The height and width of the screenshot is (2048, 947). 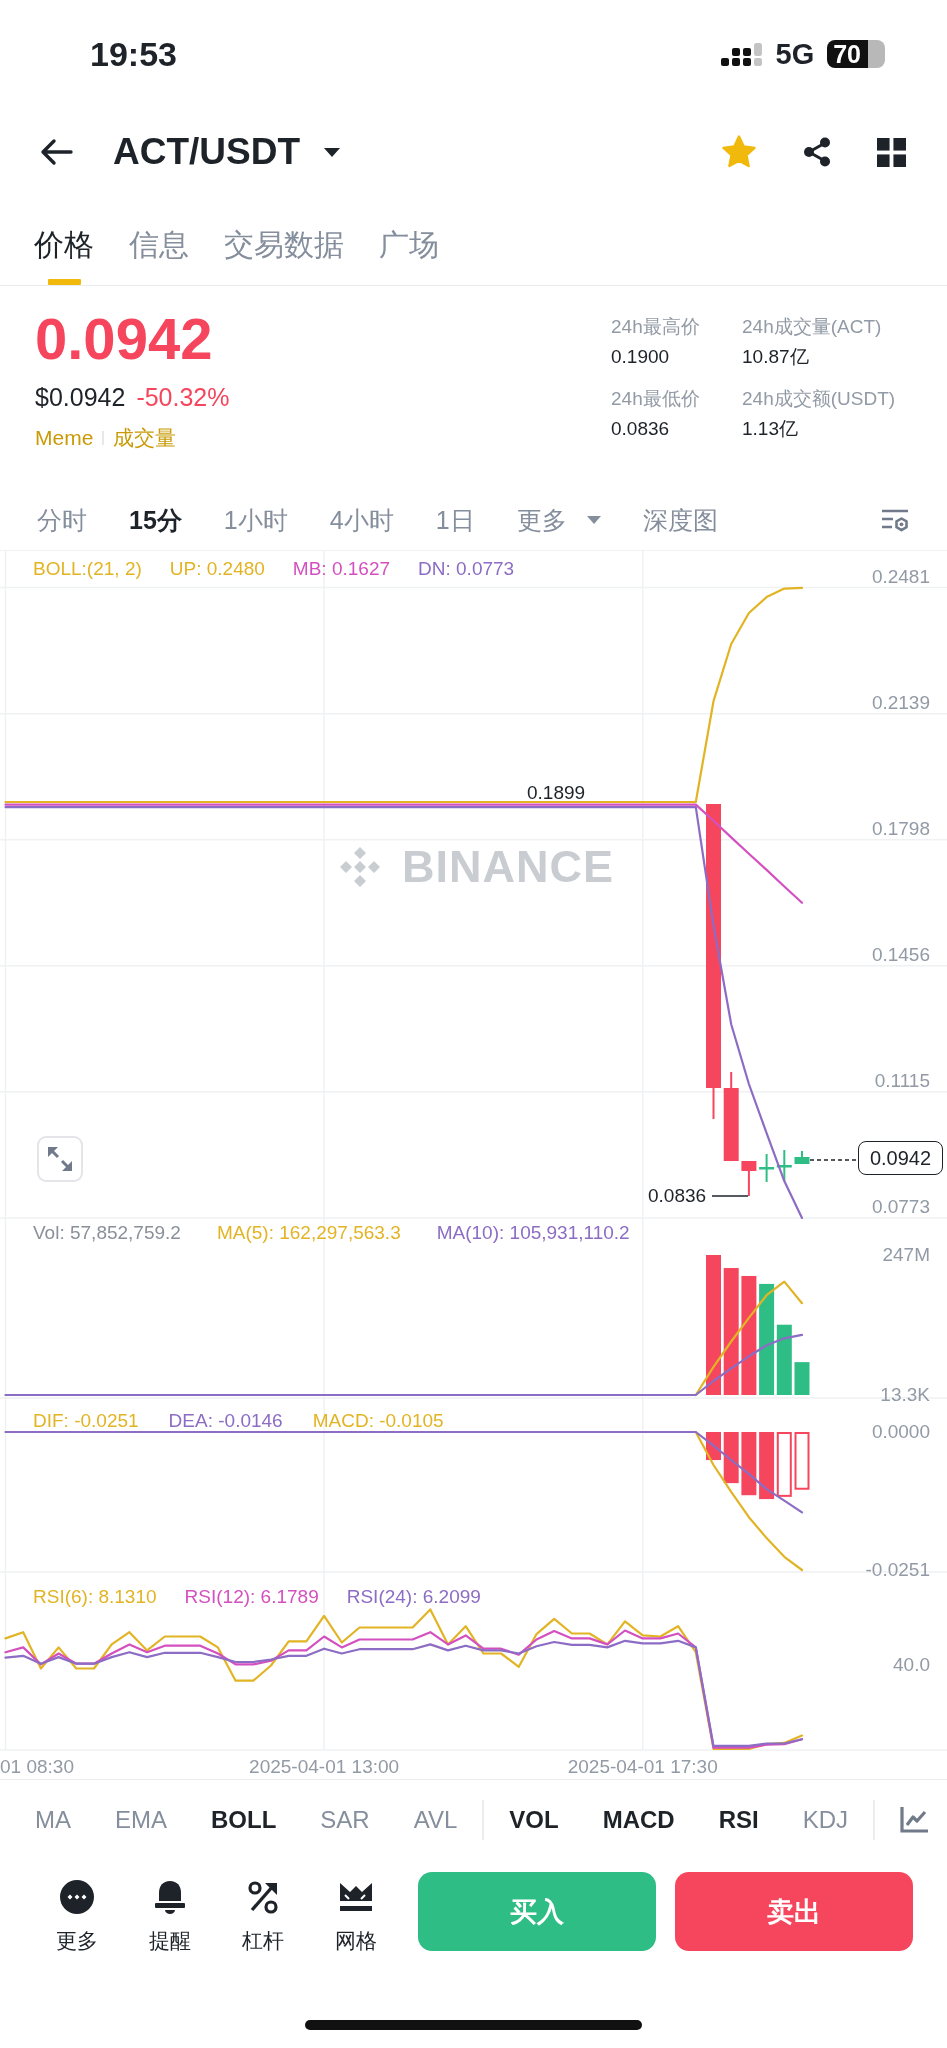 I want to click on indicator-legend: RSI(12): 6.1789, so click(x=251, y=1597).